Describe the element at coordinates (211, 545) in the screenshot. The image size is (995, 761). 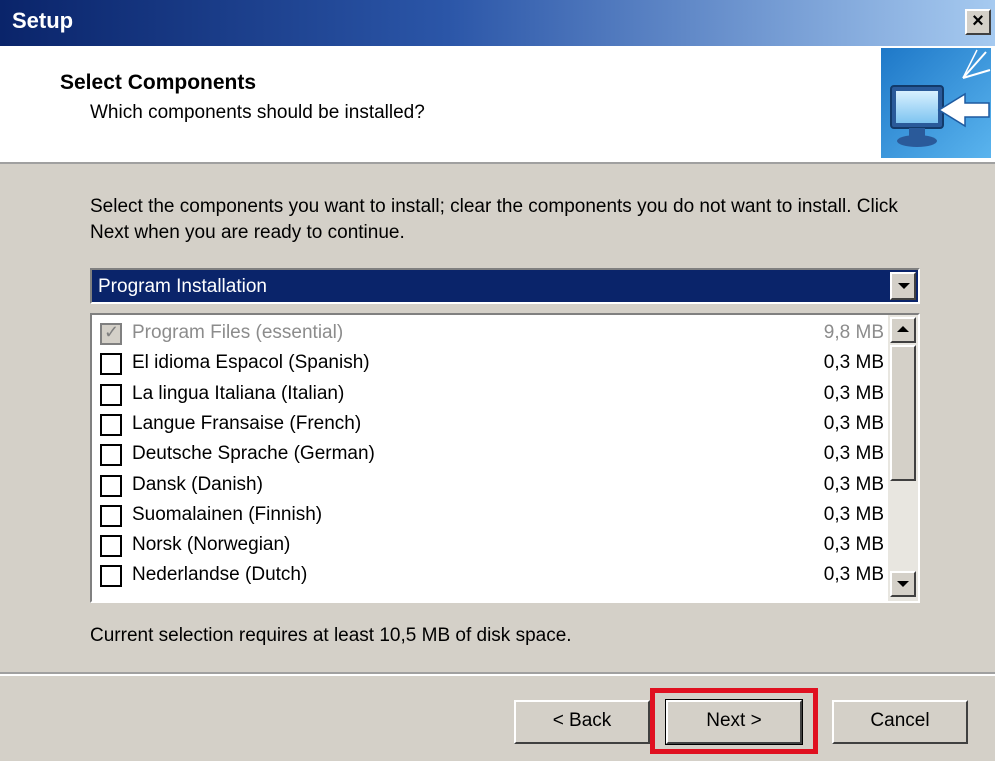
I see `component-label: Norsk (Norwegian)` at that location.